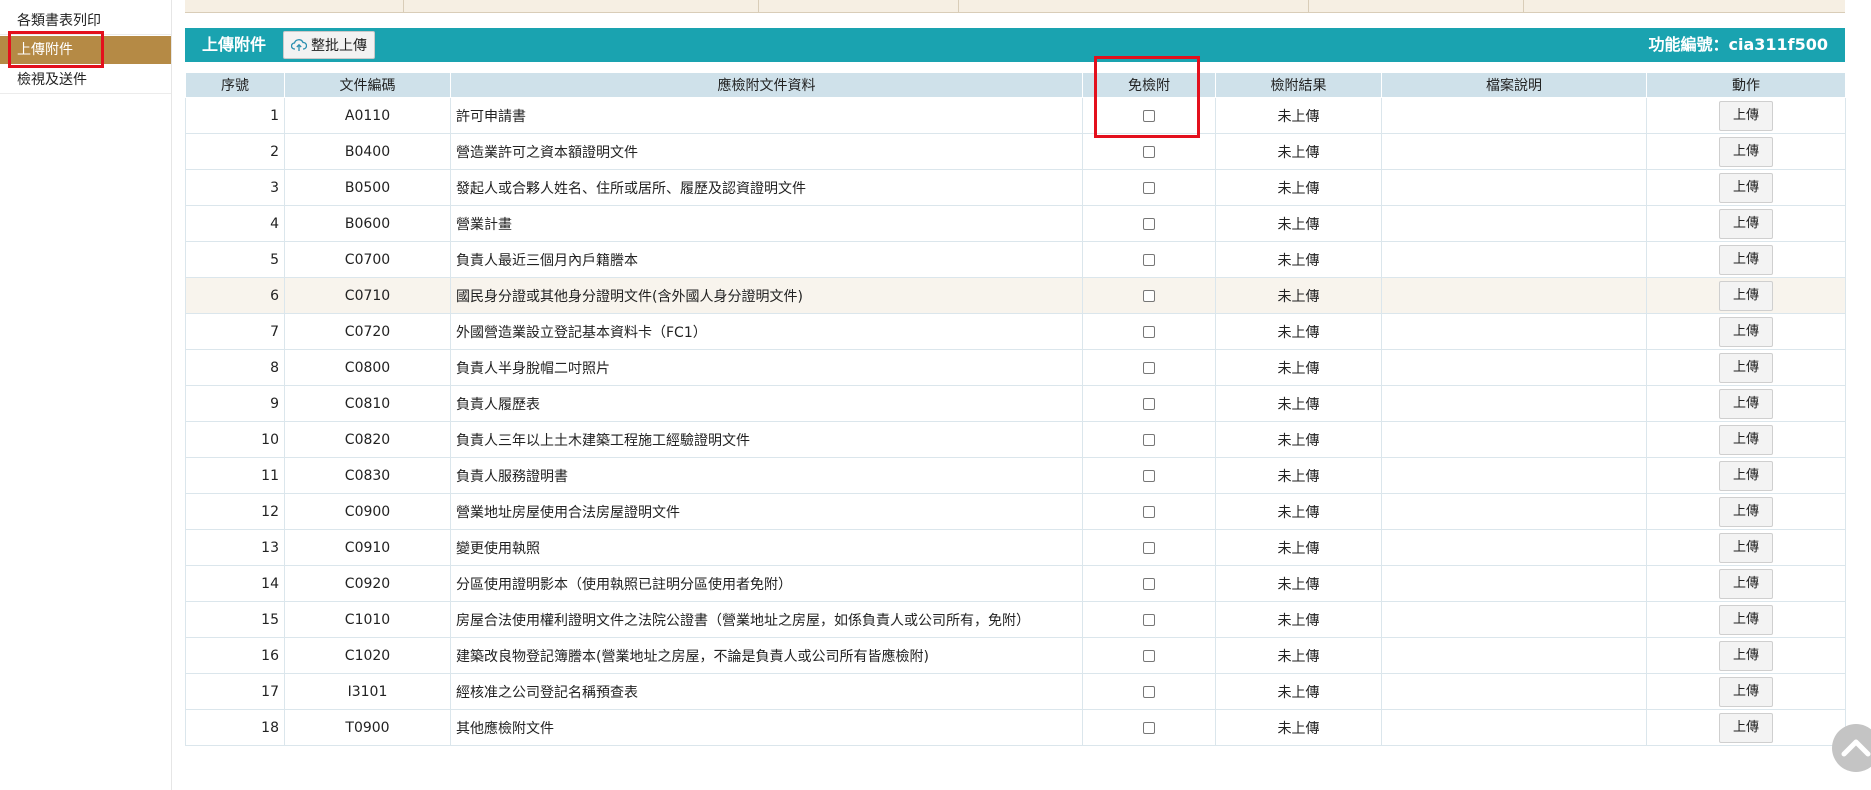 This screenshot has width=1871, height=790. I want to click on table-row: 10 C0820 負責人三年以上土木建築工程施工經驗證明文件 未上傳 上傳, so click(1015, 439).